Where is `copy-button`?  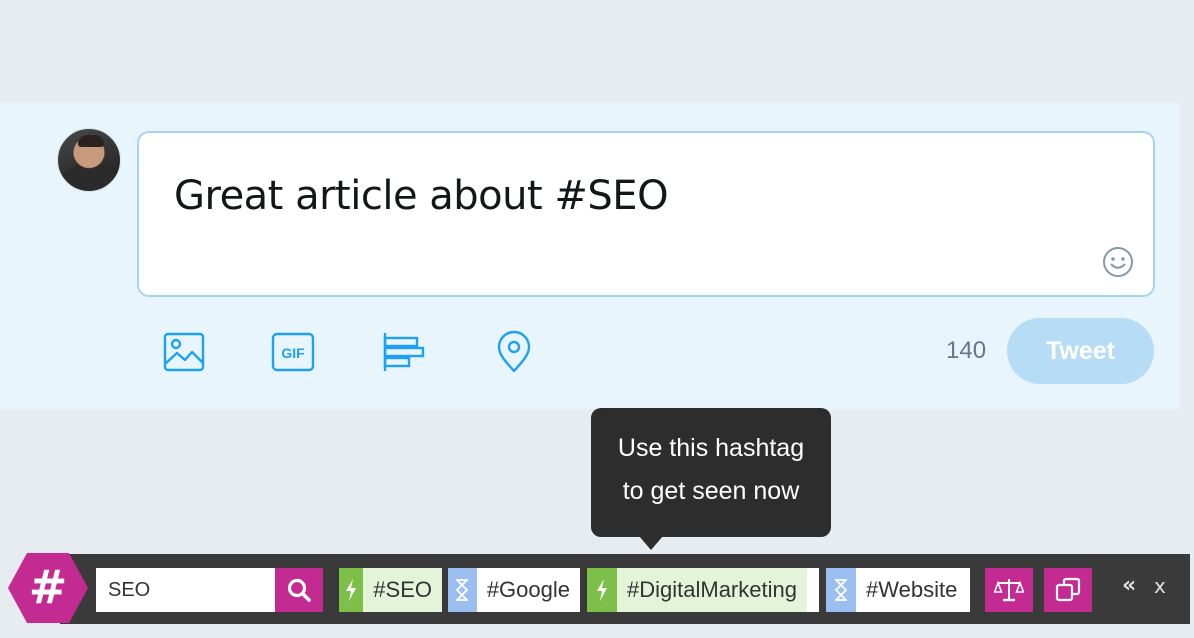 copy-button is located at coordinates (1068, 590).